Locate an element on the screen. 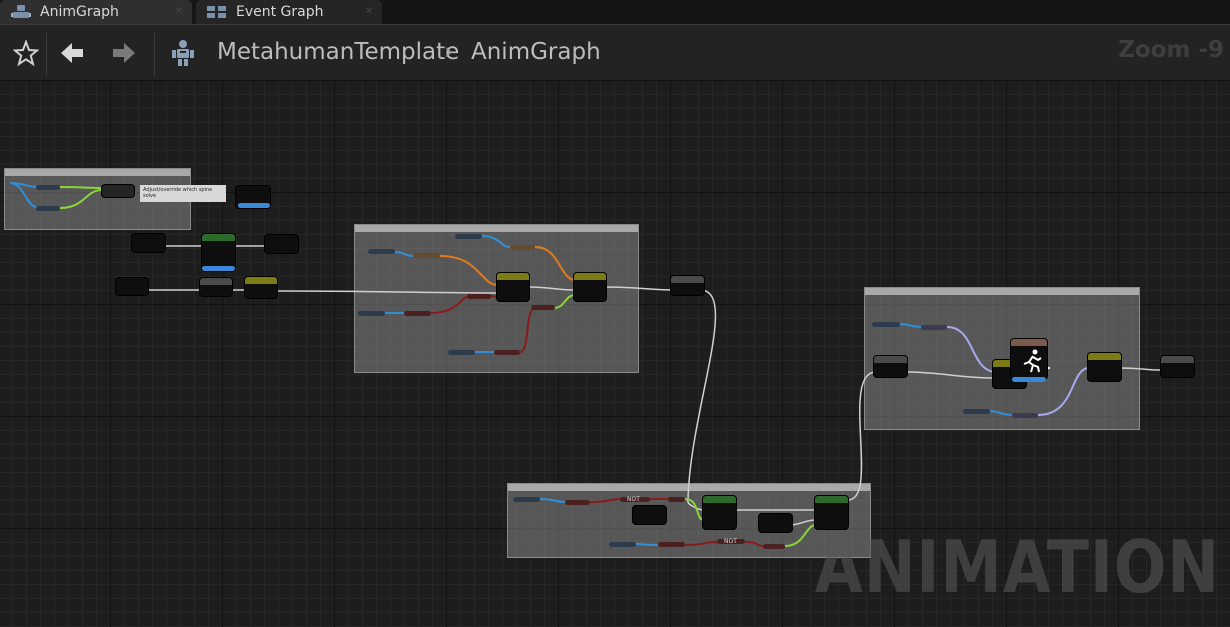 This screenshot has height=627, width=1230. favorite-button is located at coordinates (26, 53).